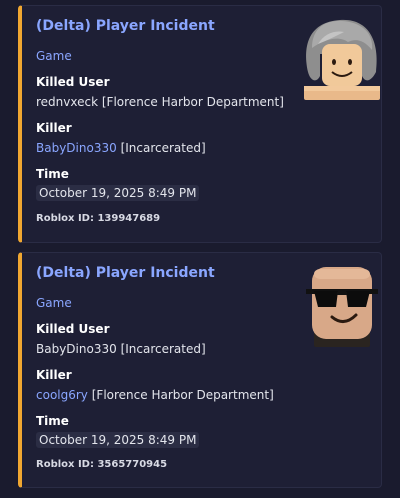 This screenshot has width=400, height=498. Describe the element at coordinates (62, 395) in the screenshot. I see `killer-user-link: coolg6ry` at that location.